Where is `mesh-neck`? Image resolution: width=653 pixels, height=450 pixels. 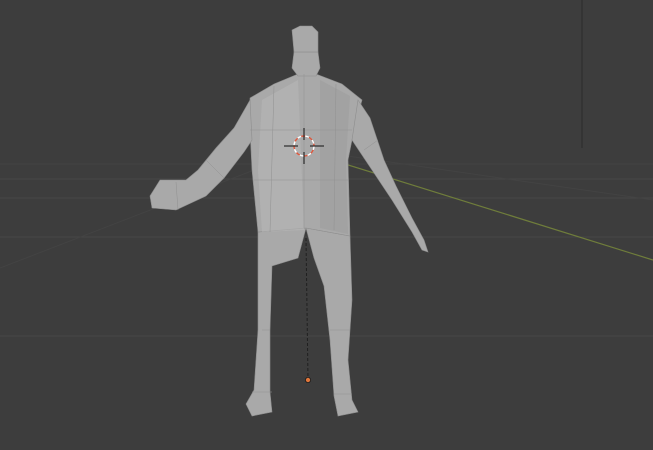 mesh-neck is located at coordinates (306, 64).